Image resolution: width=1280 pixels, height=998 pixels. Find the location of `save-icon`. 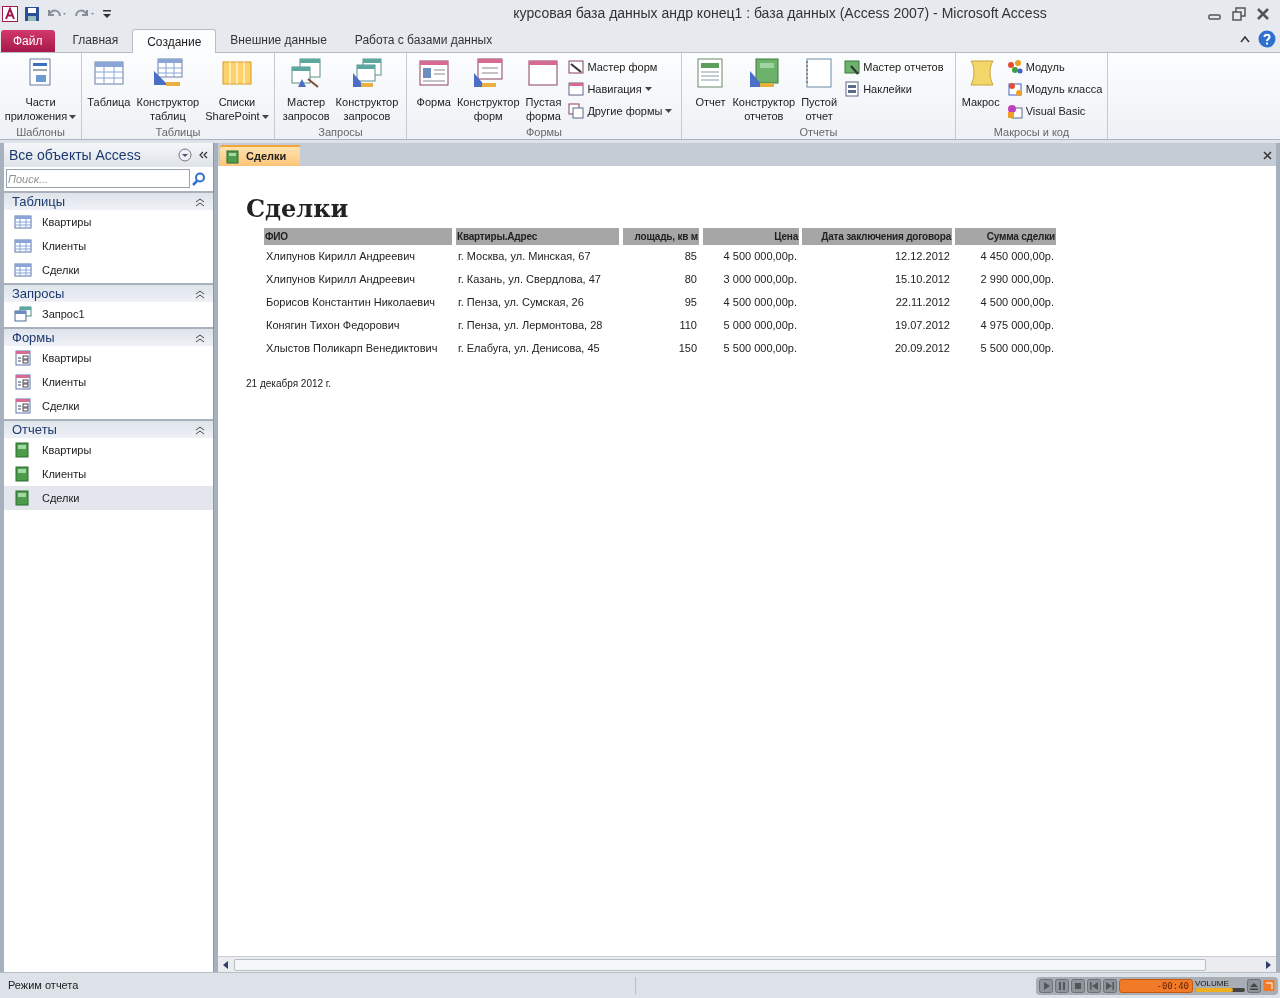

save-icon is located at coordinates (32, 13).